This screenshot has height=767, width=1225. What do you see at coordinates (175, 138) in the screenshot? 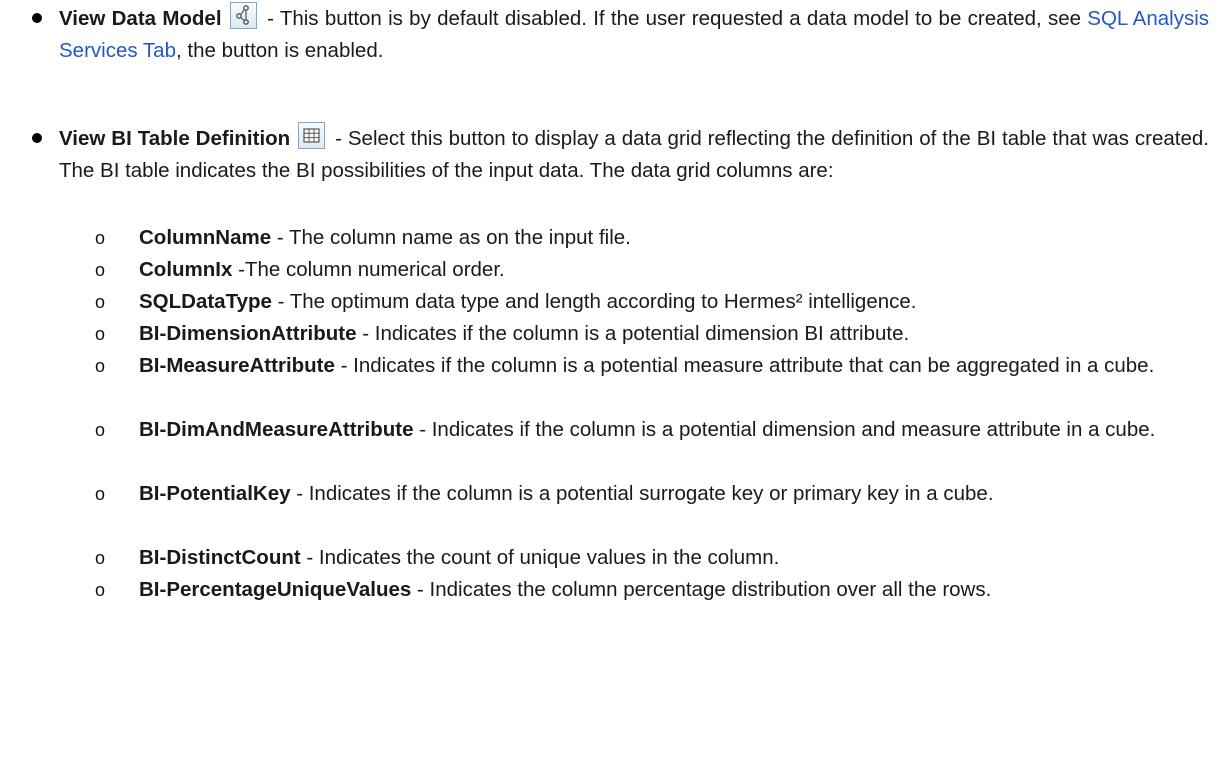
I see `term-view-bi-table-definition: View BI Table Definition` at bounding box center [175, 138].